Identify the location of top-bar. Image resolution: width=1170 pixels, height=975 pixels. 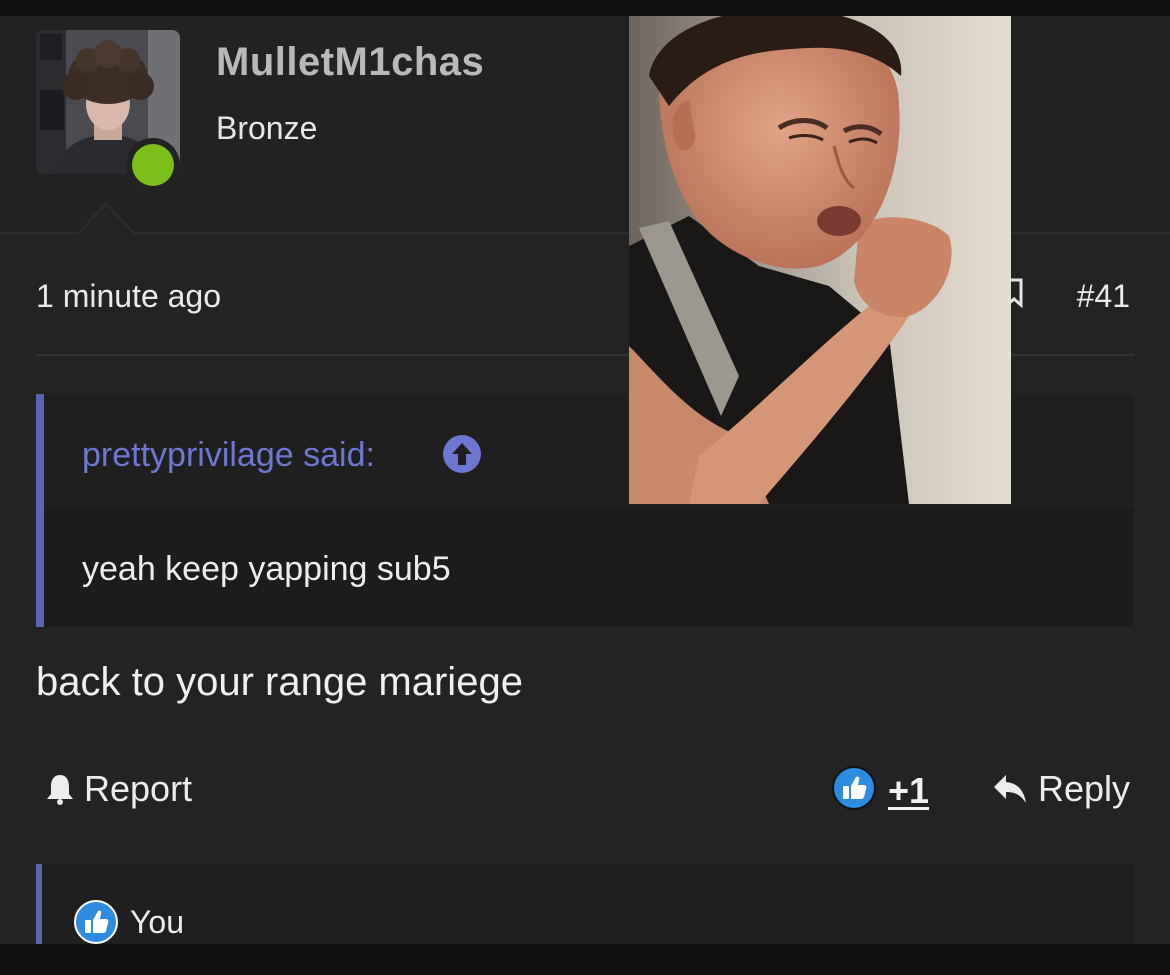
(585, 8).